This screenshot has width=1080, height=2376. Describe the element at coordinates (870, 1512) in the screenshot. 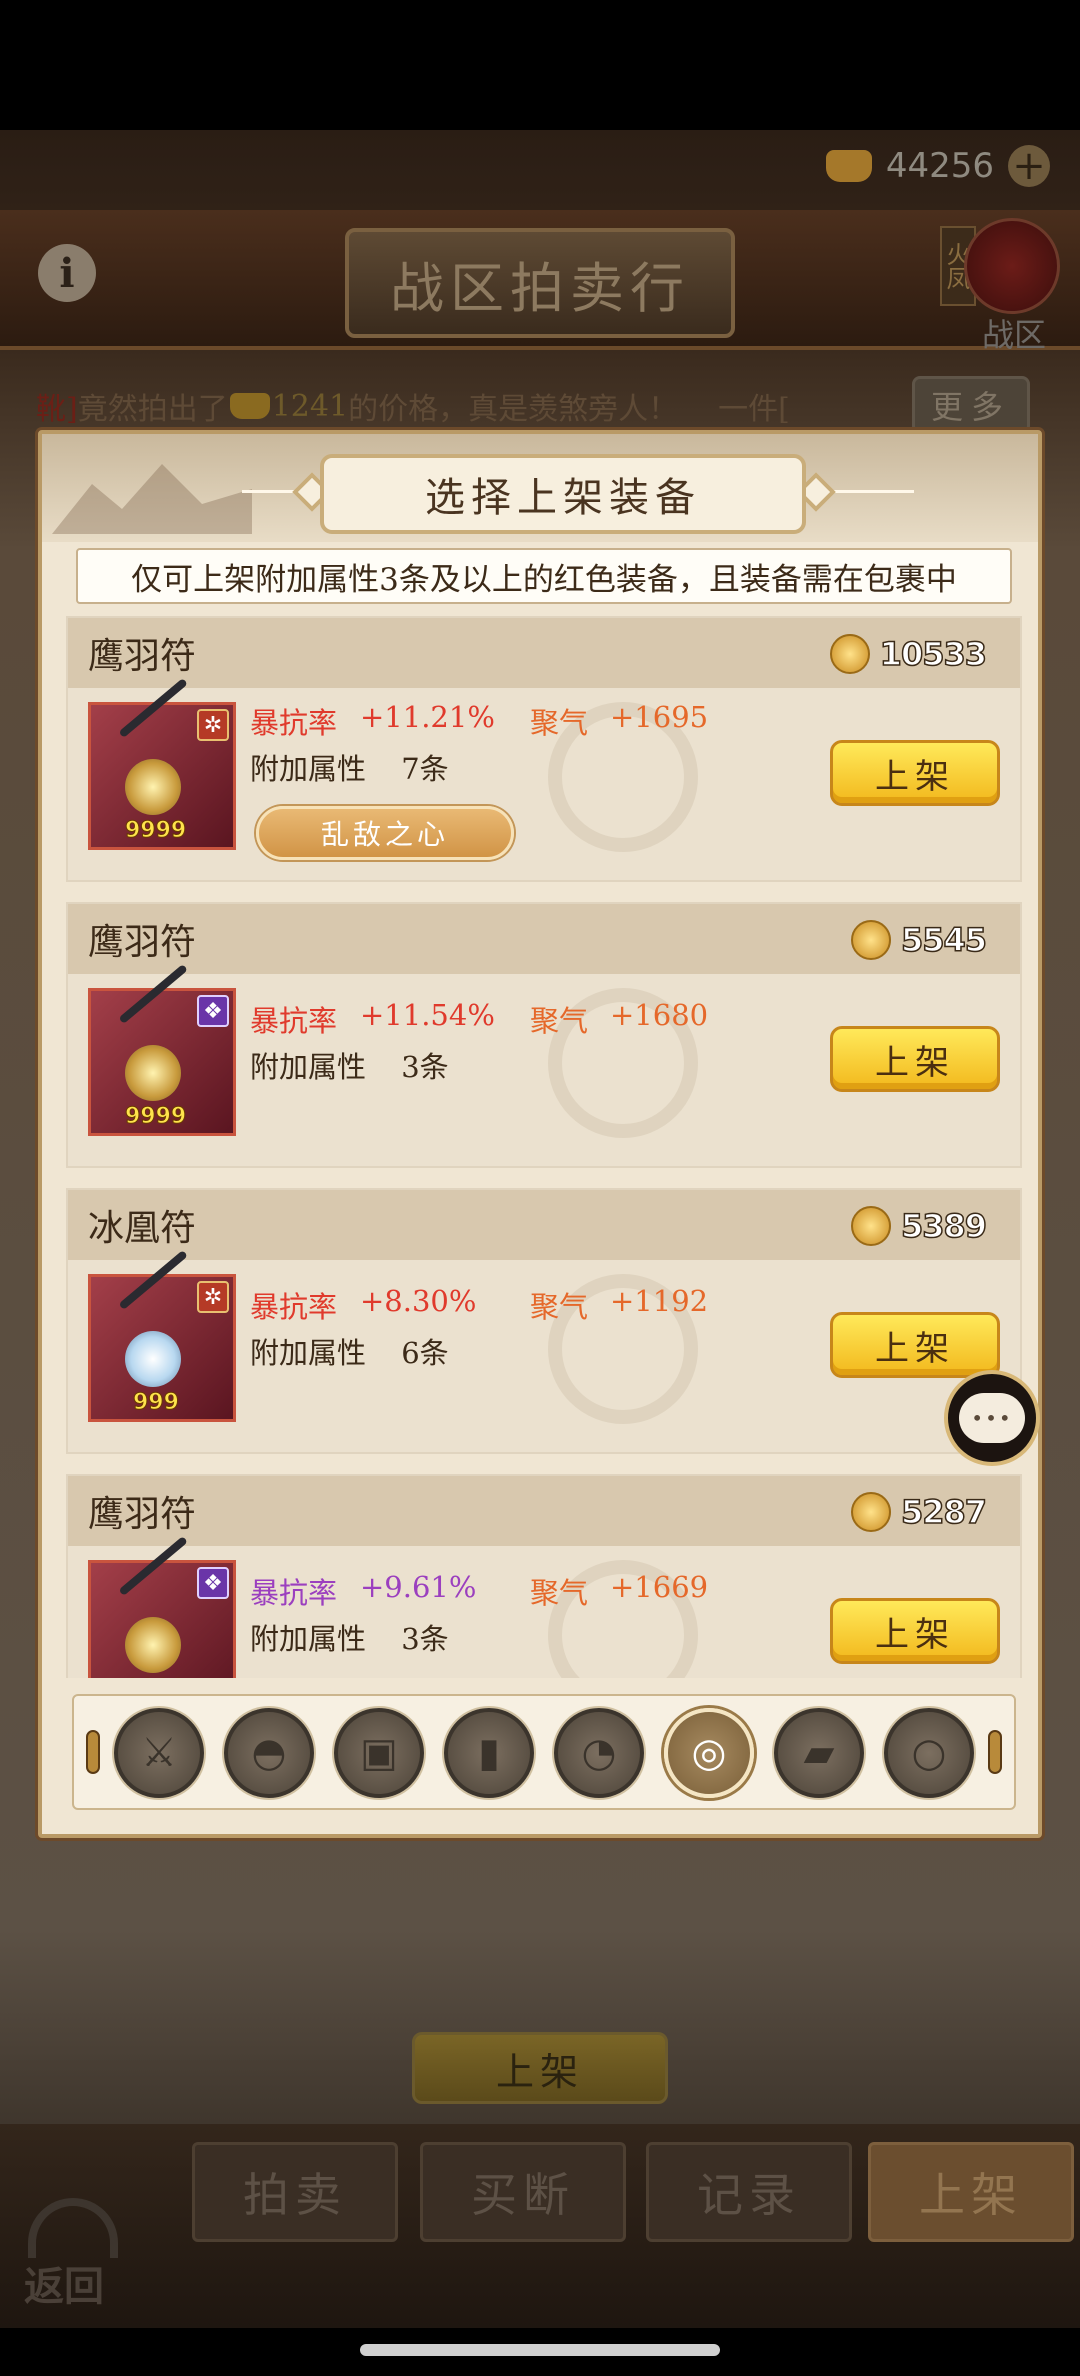

I see `coin-icon` at that location.